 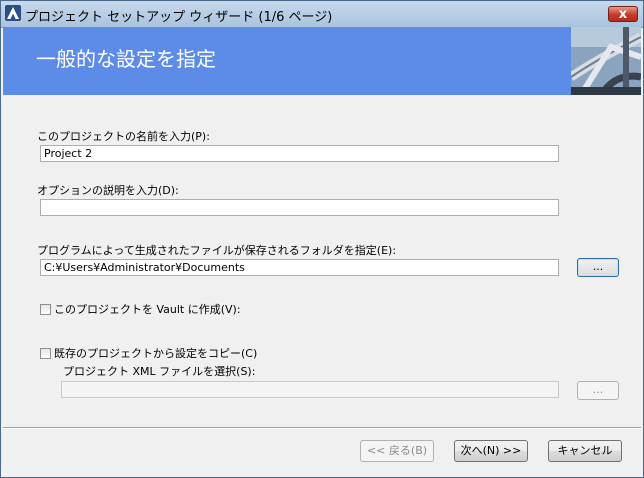 I want to click on project-name-input: Project 2, so click(x=299, y=153).